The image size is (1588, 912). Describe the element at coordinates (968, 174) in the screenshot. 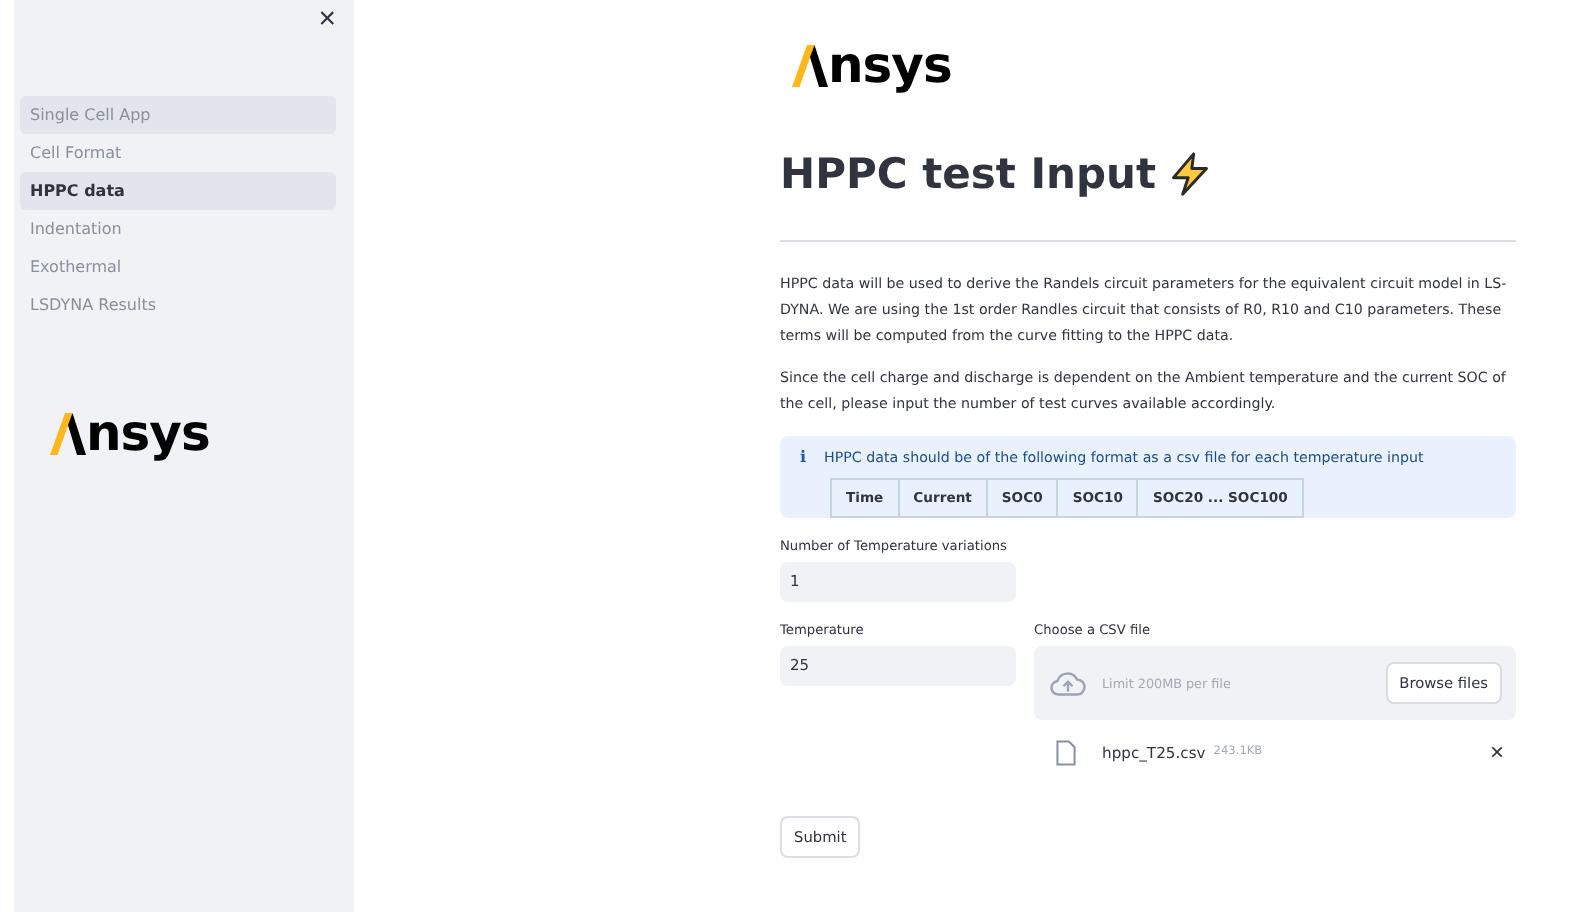

I see `page-title: HPPC test Input` at that location.